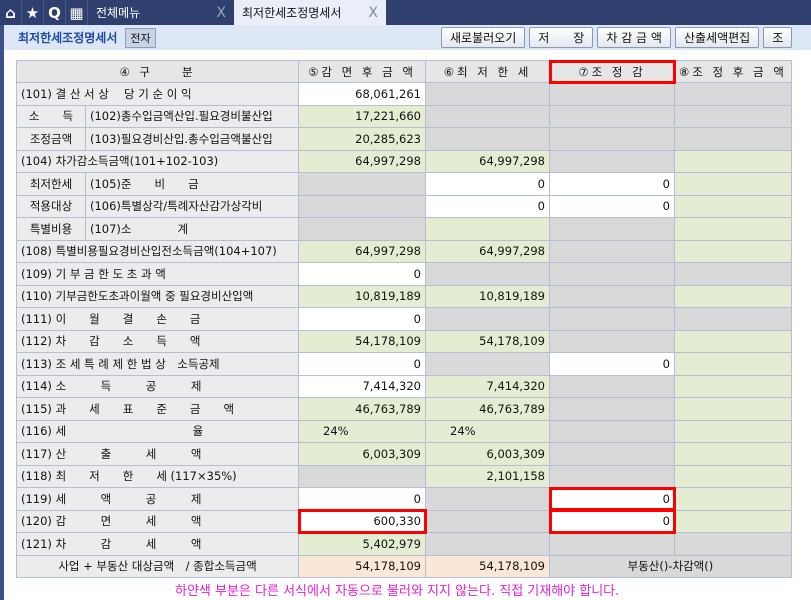 The image size is (811, 600). What do you see at coordinates (157, 319) in the screenshot?
I see `row-label: (111) 이 월 결 손 금` at bounding box center [157, 319].